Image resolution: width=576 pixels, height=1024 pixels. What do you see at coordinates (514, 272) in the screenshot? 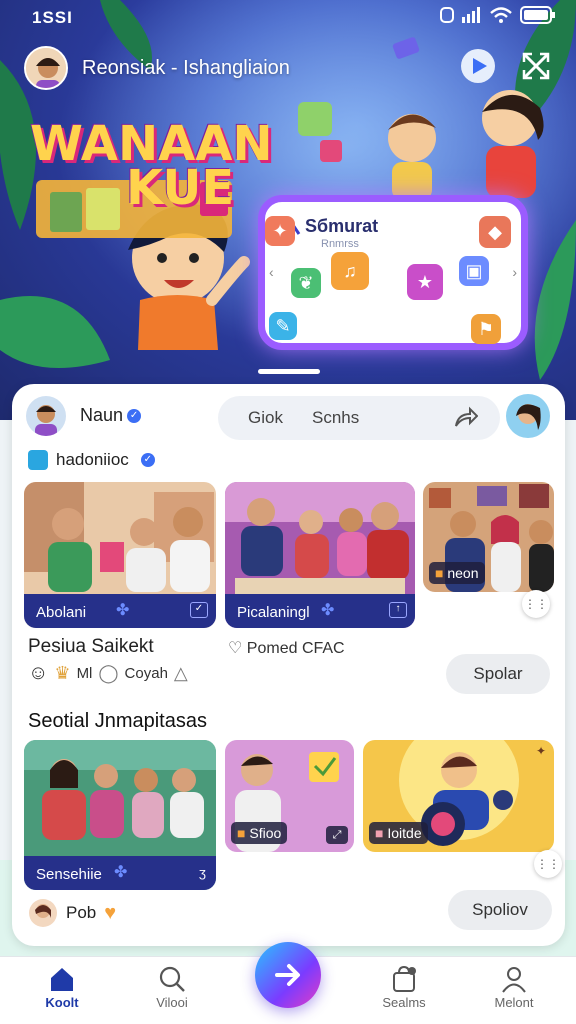
I see `chevron-right-icon: ›` at bounding box center [514, 272].